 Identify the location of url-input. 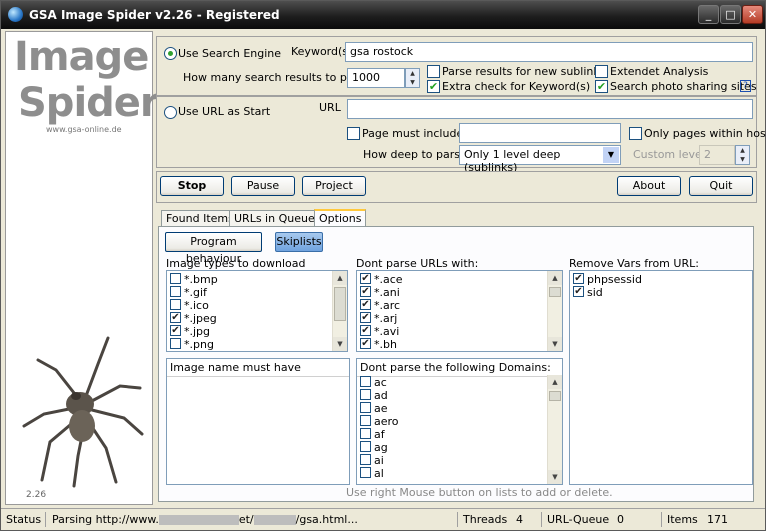
(550, 109).